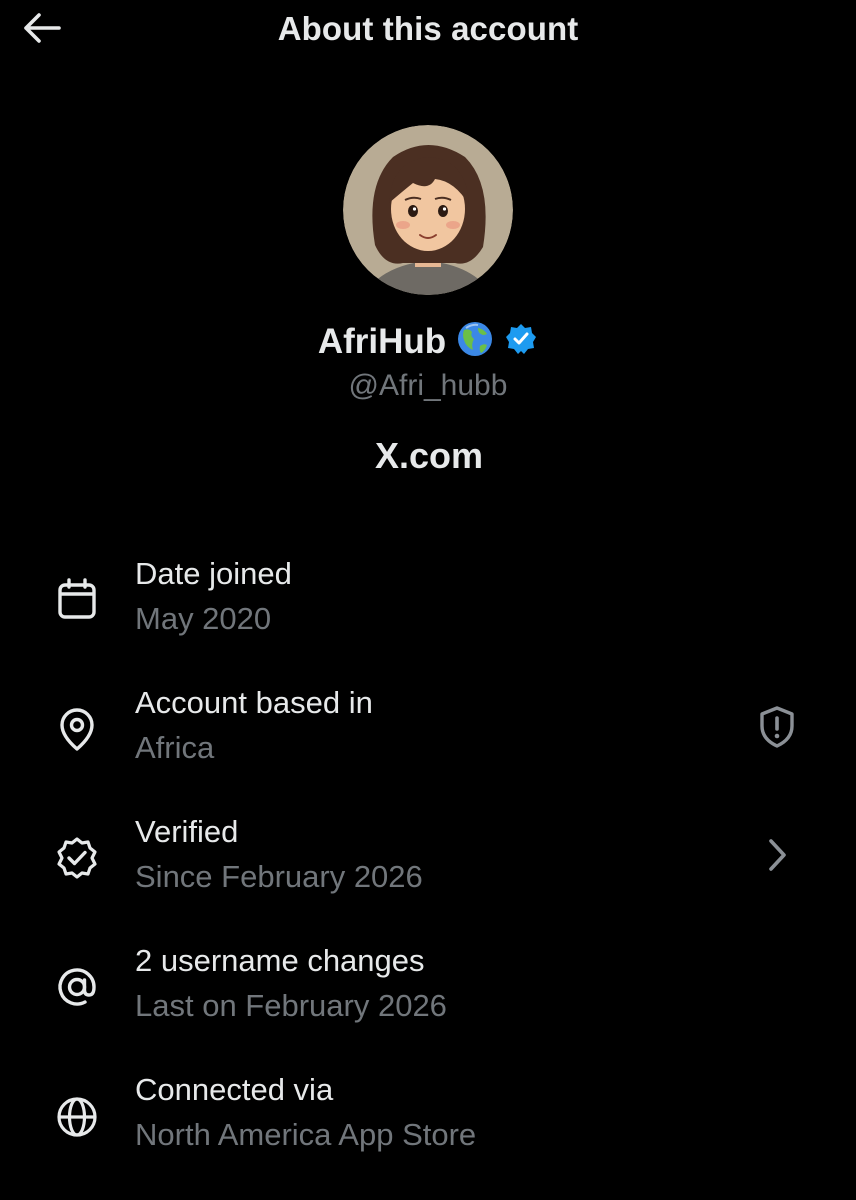 This screenshot has width=856, height=1200. I want to click on detail-value: May 2020, so click(203, 618).